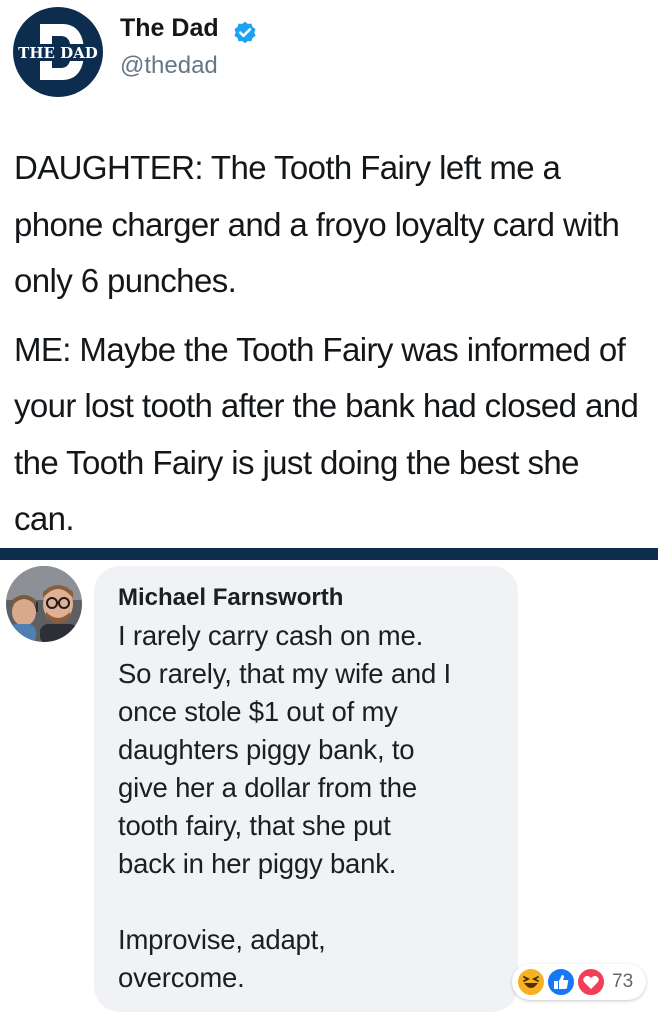 The height and width of the screenshot is (1024, 658). I want to click on commenter-avatar, so click(44, 604).